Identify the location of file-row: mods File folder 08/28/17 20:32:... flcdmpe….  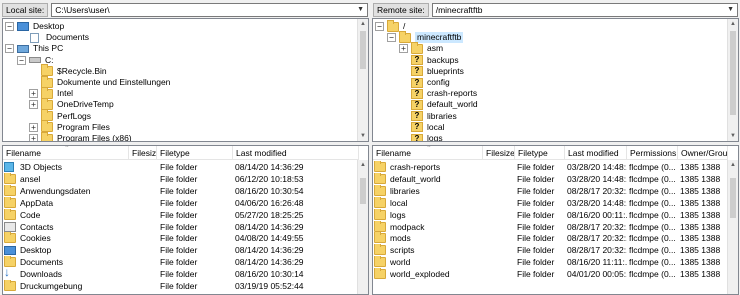
(550, 238).